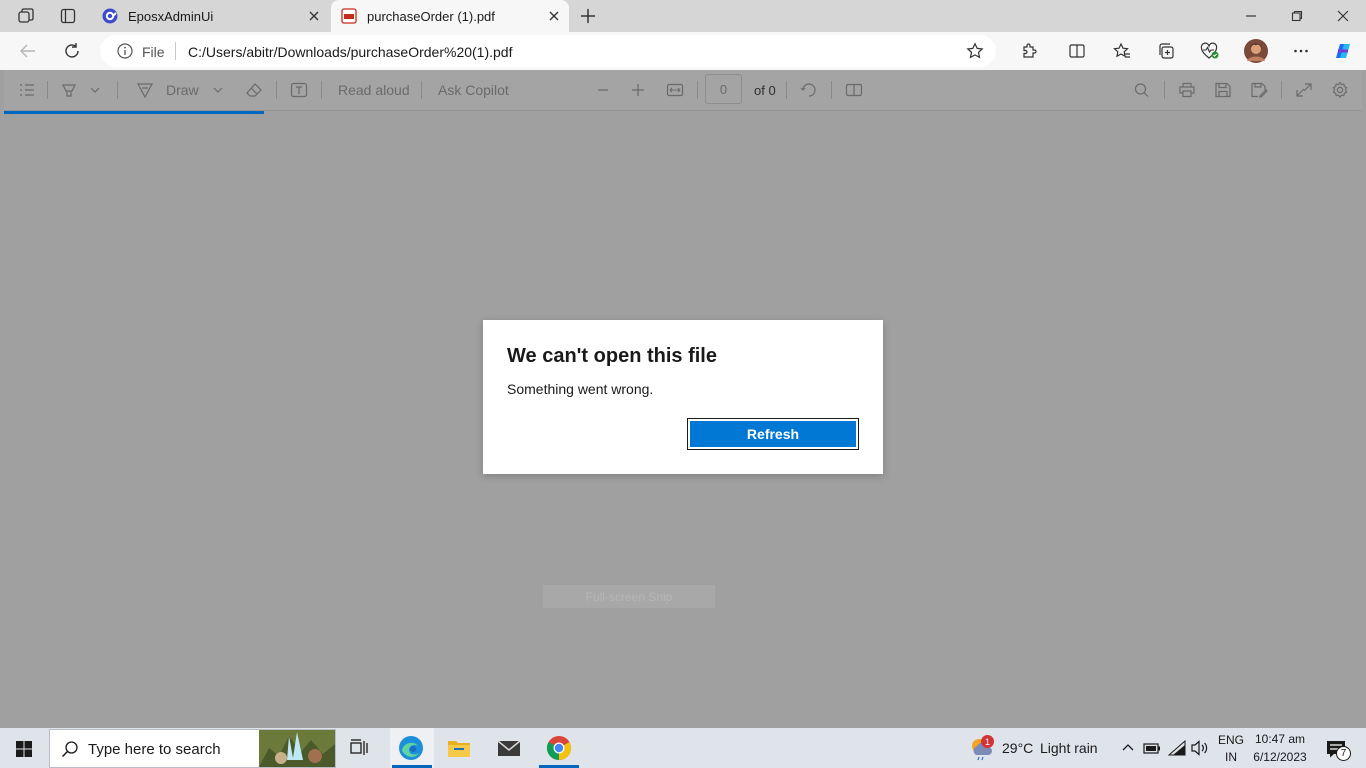  I want to click on zoom-in-icon, so click(638, 90).